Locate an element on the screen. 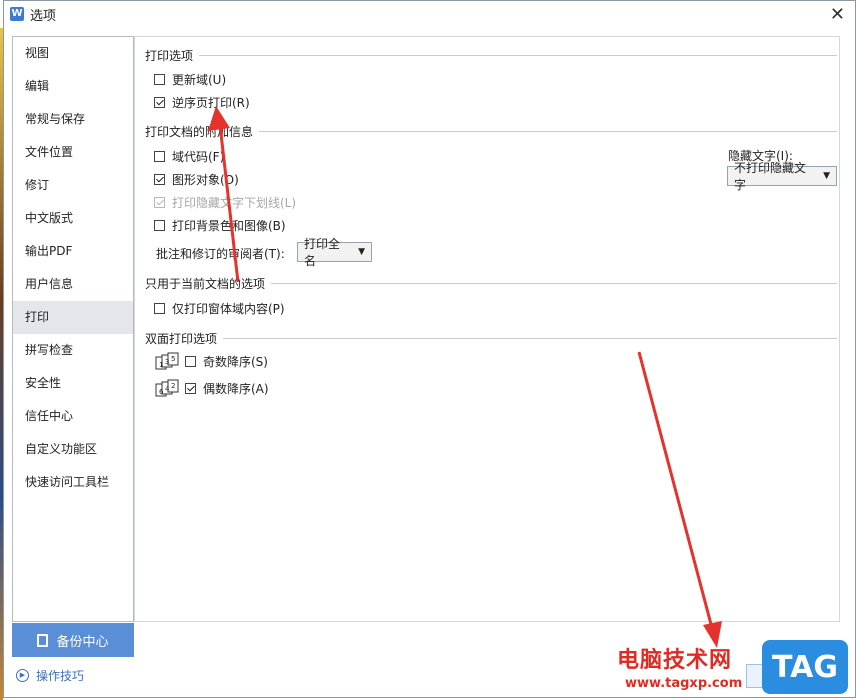  operation-tips-link: ▶ 操作技巧 is located at coordinates (50, 675).